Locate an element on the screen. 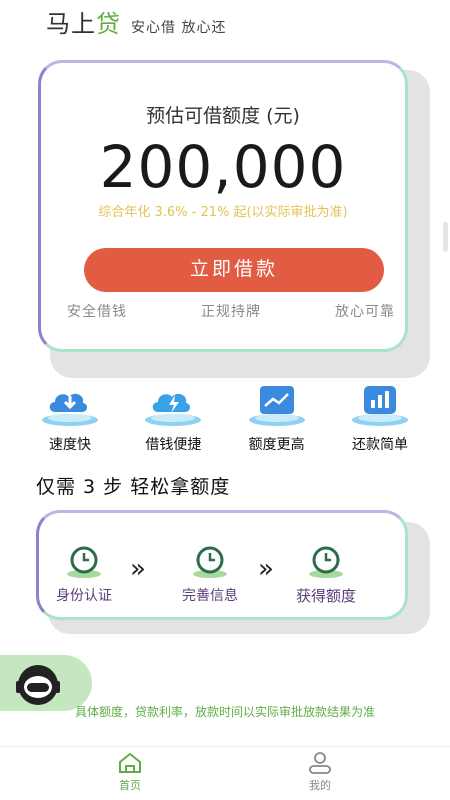  feature-label: 额度更高 is located at coordinates (276, 445).